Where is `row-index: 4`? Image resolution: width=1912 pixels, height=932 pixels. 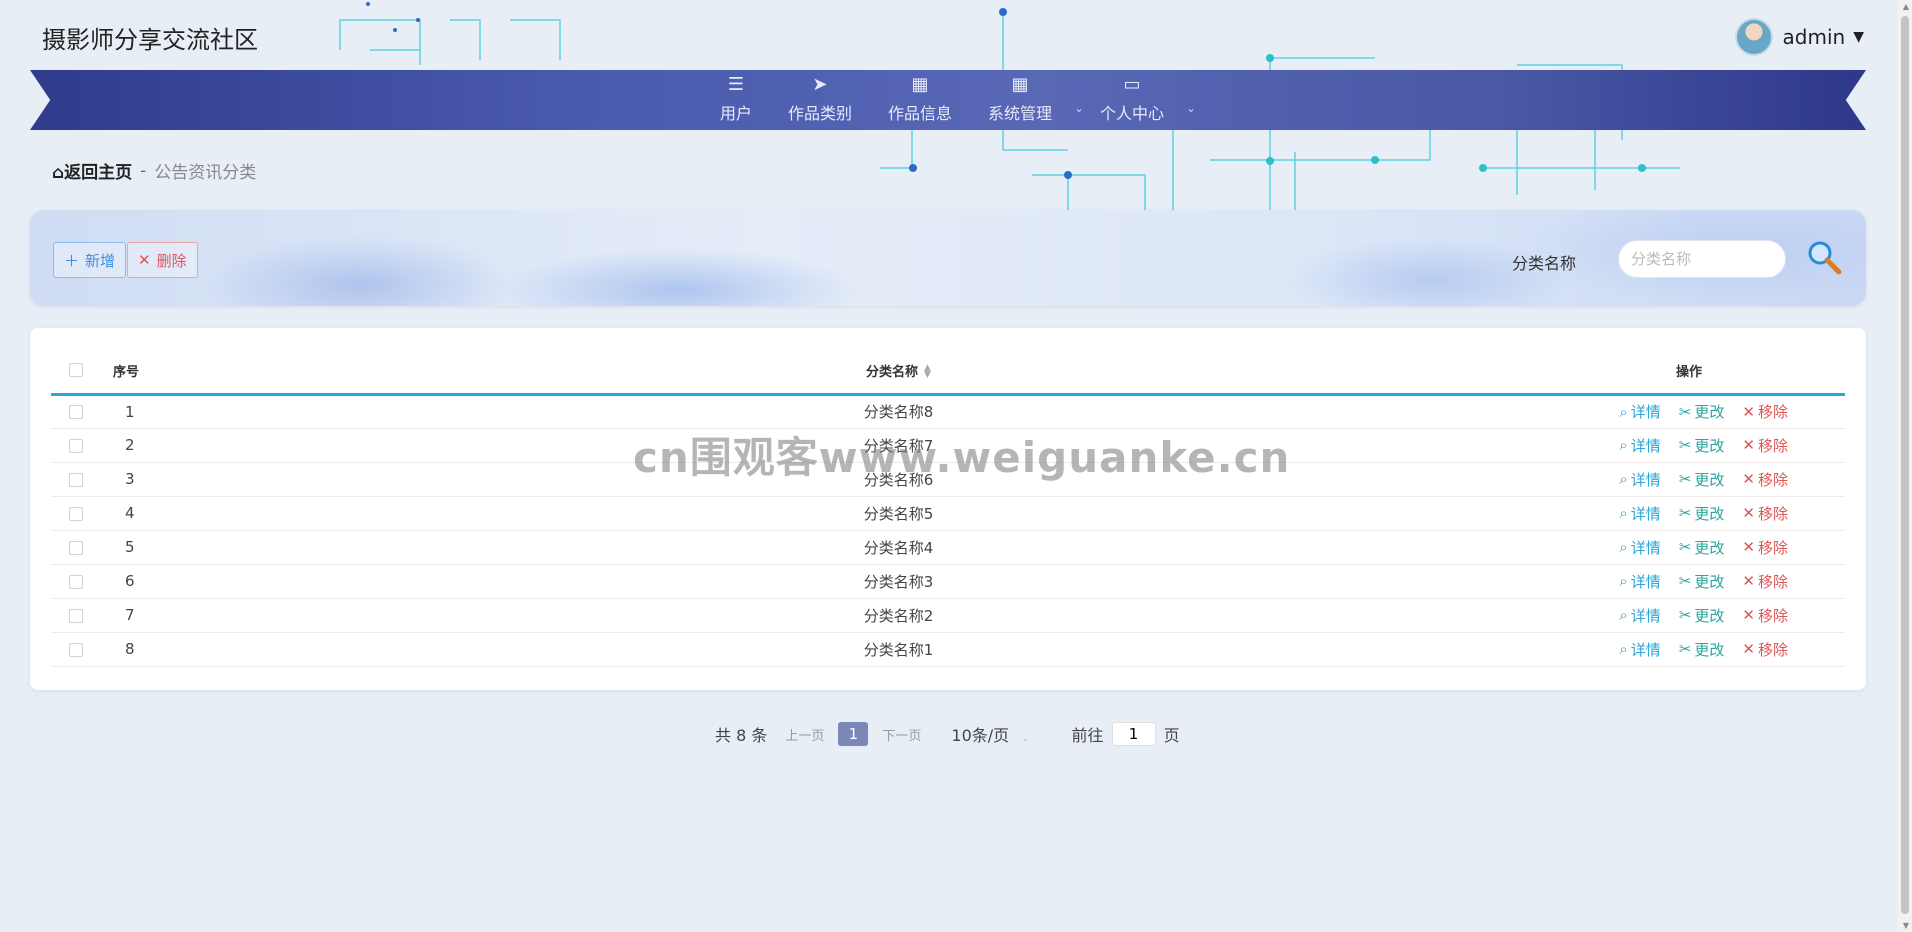 row-index: 4 is located at coordinates (130, 513).